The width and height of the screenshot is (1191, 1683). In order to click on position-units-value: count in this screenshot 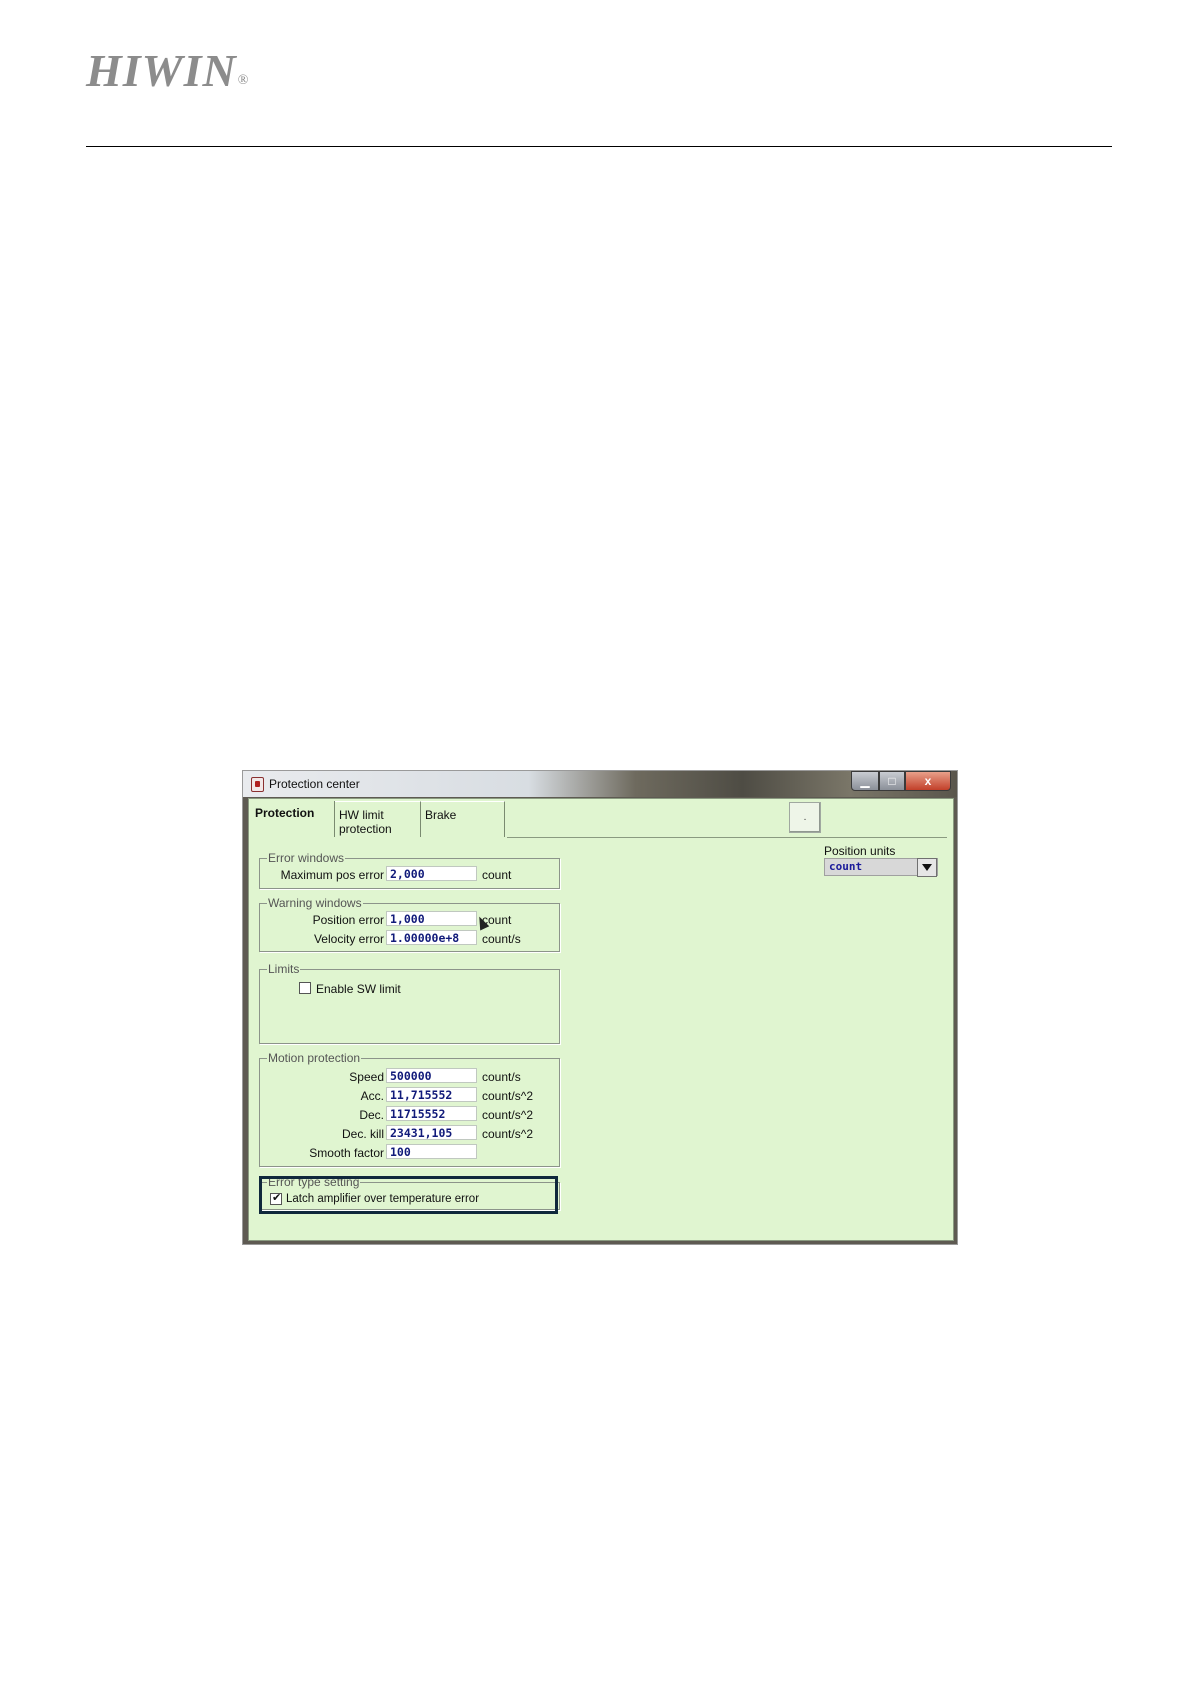, I will do `click(846, 866)`.